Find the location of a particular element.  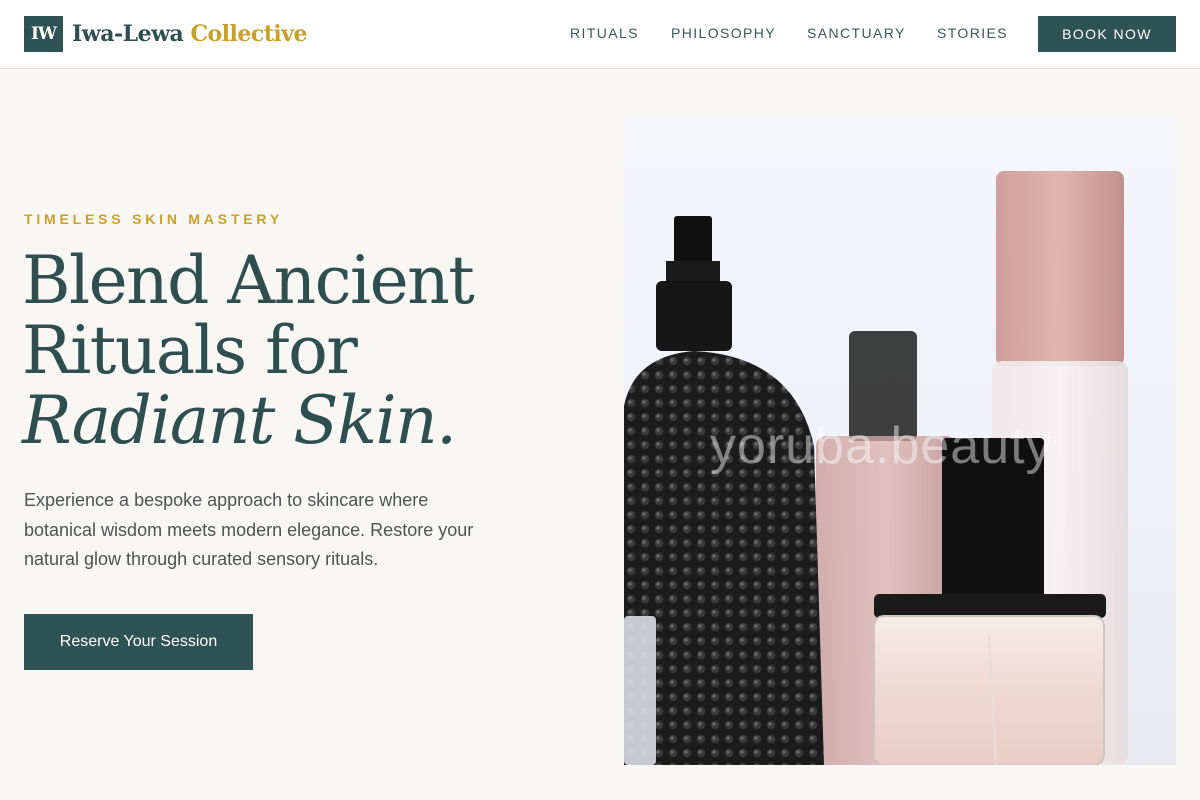

hero-headline: Blend Ancient Rituals for Radiant Skin. is located at coordinates (248, 352).